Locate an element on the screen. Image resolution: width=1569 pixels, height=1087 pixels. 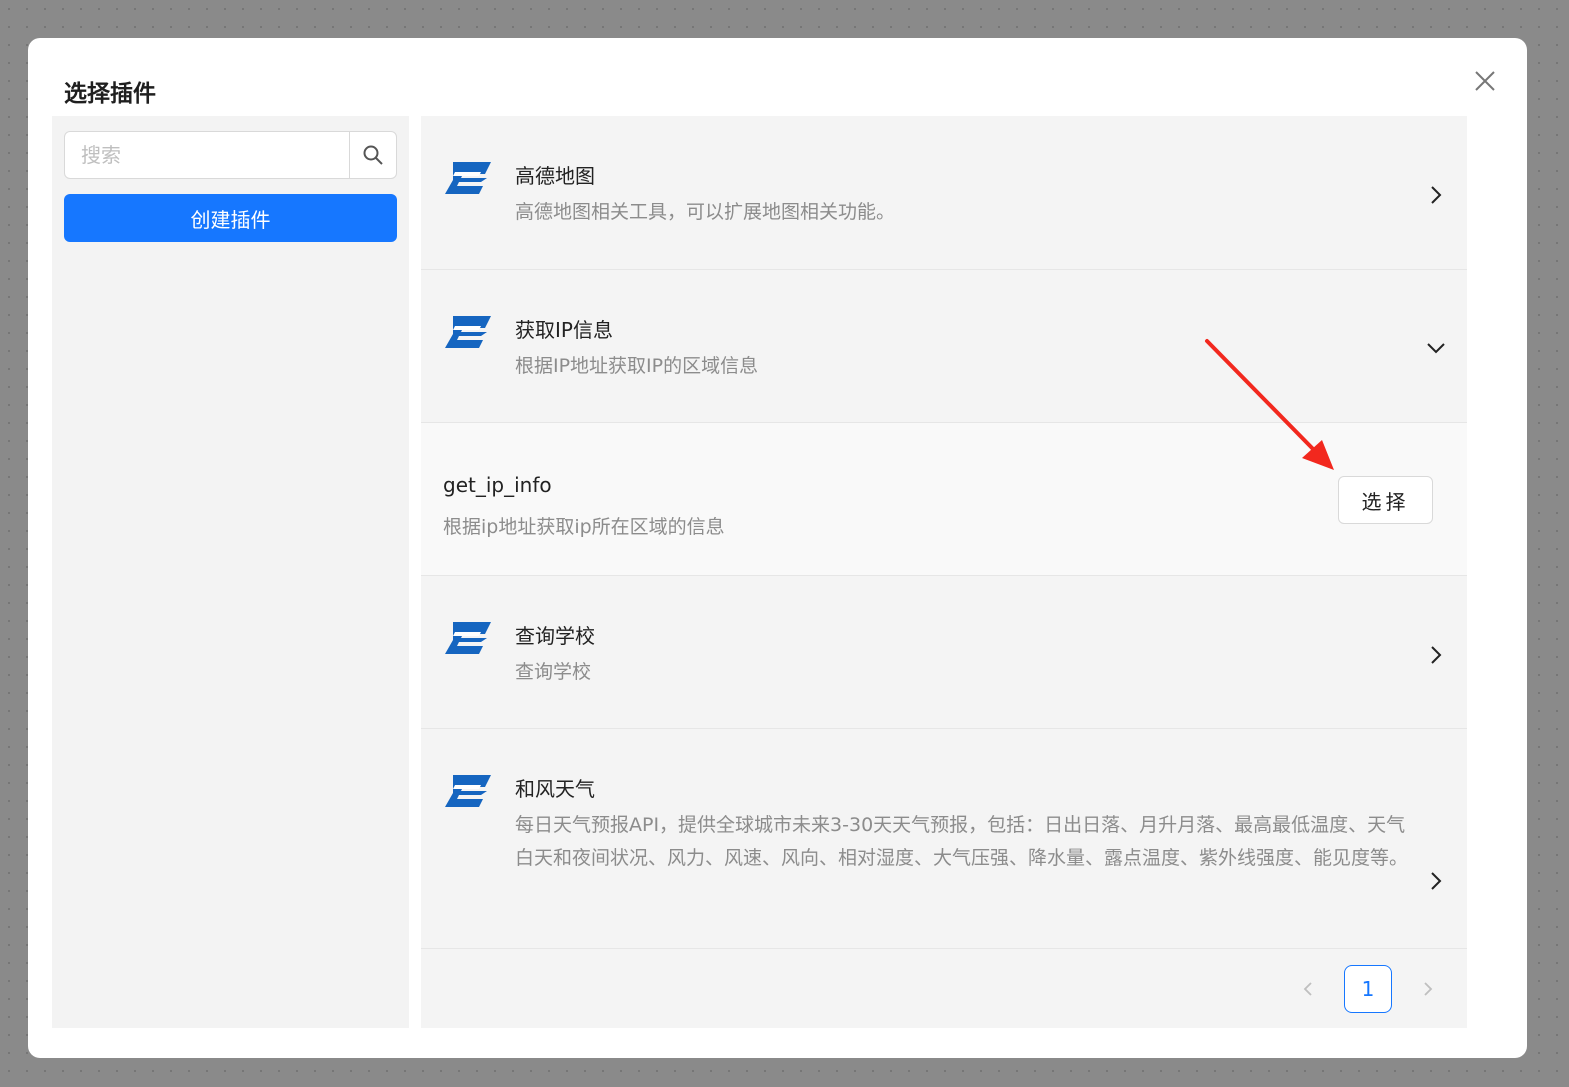
search-icon is located at coordinates (373, 155).